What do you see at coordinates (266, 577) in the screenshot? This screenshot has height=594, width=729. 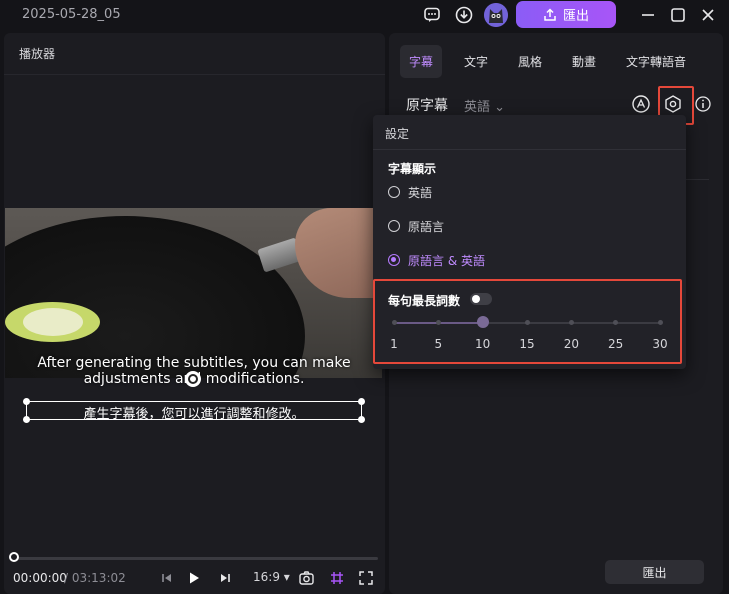 I see `aspect-ratio-value: 16:9` at bounding box center [266, 577].